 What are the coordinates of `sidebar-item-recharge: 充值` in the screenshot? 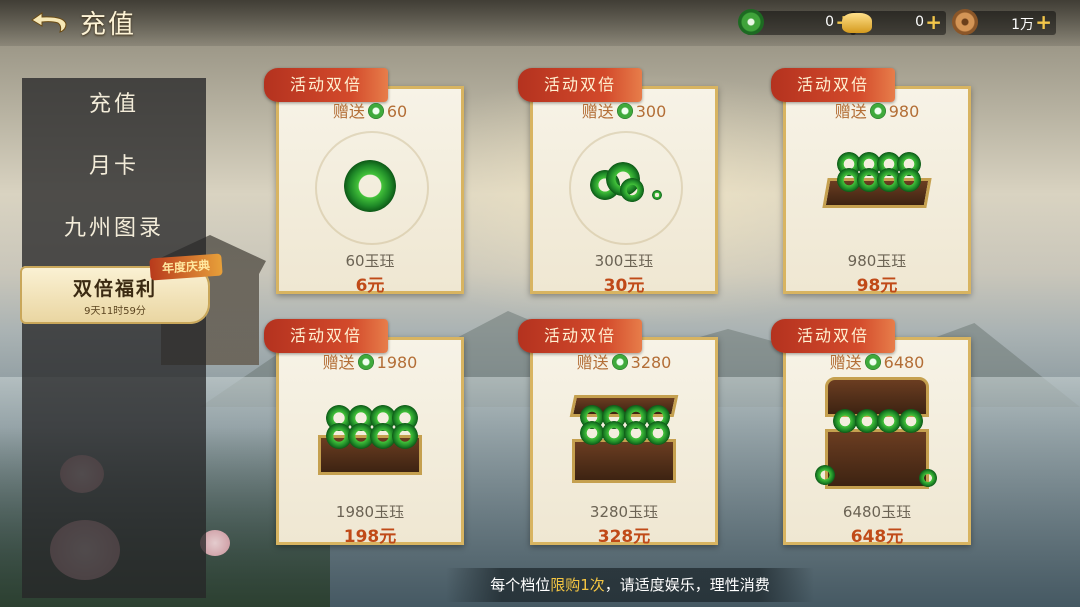 It's located at (114, 102).